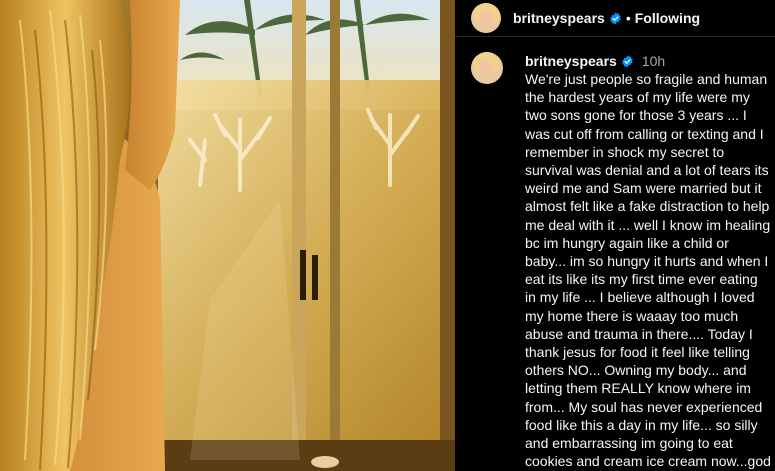 This screenshot has width=775, height=471. Describe the element at coordinates (559, 18) in the screenshot. I see `header-username: britneyspears` at that location.